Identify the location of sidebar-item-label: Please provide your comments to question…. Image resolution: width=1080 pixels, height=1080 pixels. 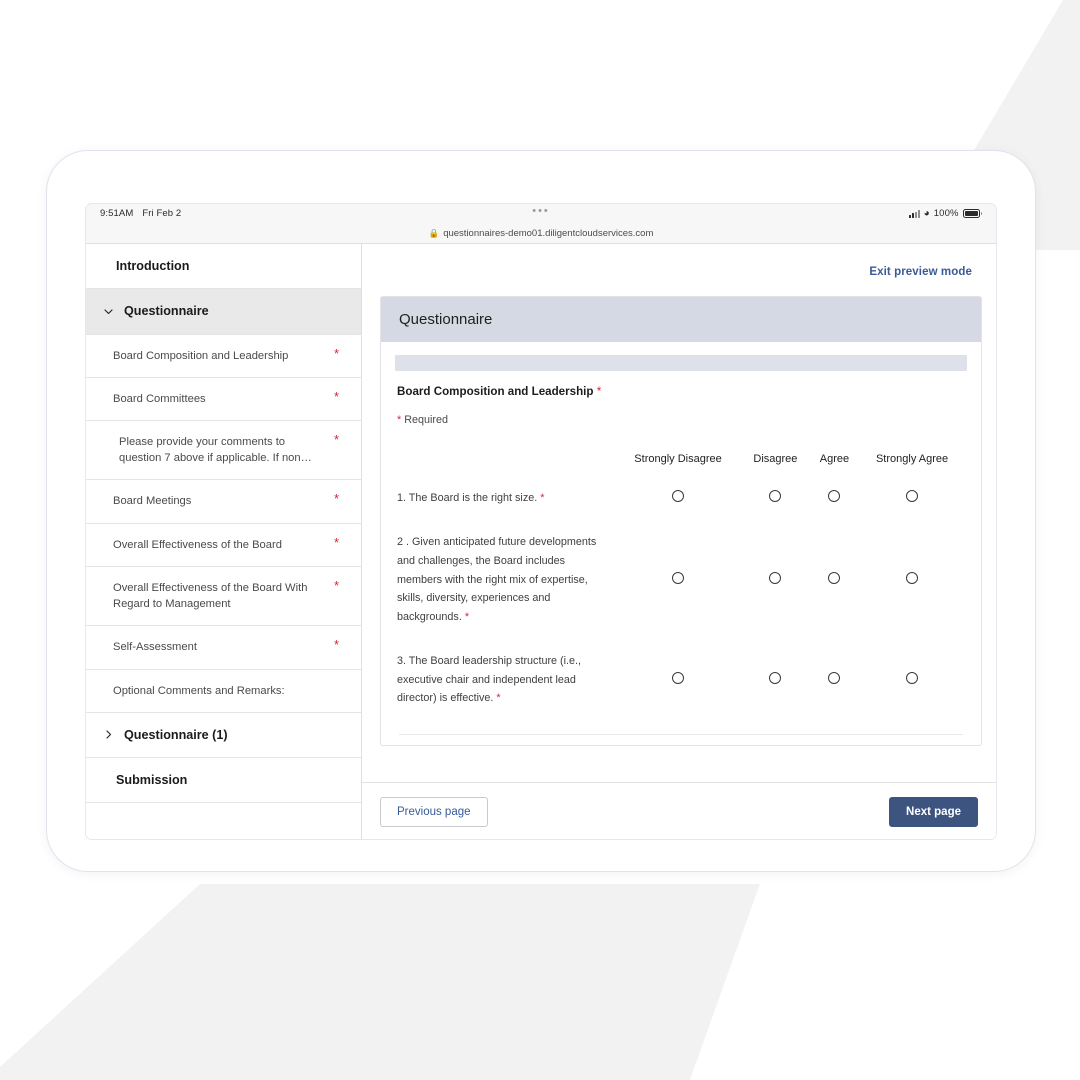
(215, 450).